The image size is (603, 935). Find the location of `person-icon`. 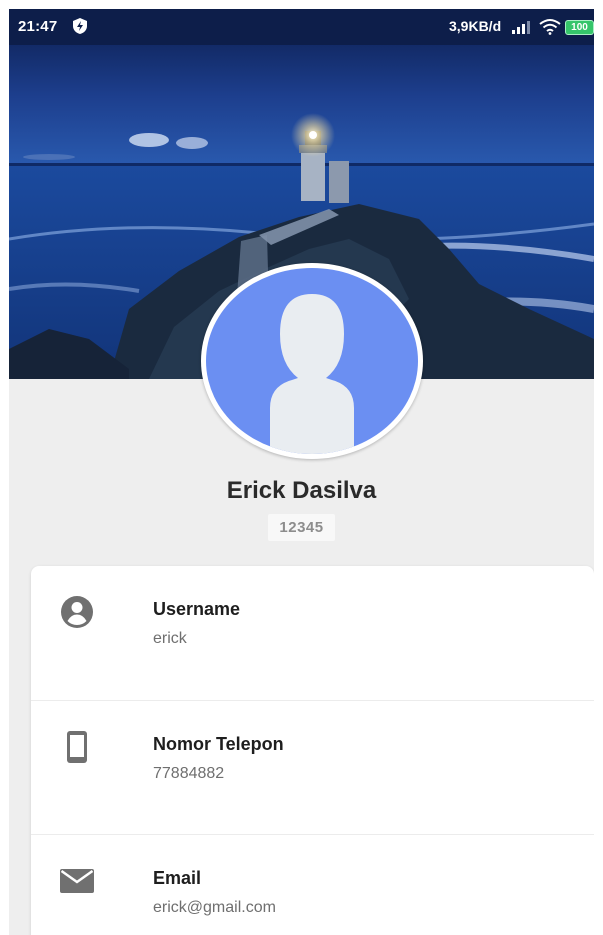

person-icon is located at coordinates (312, 361).